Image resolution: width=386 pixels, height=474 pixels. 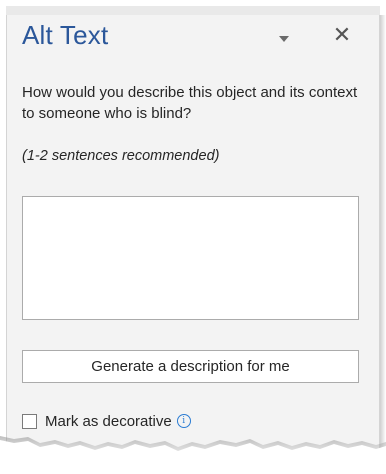 I want to click on chevron-down-icon, so click(x=284, y=39).